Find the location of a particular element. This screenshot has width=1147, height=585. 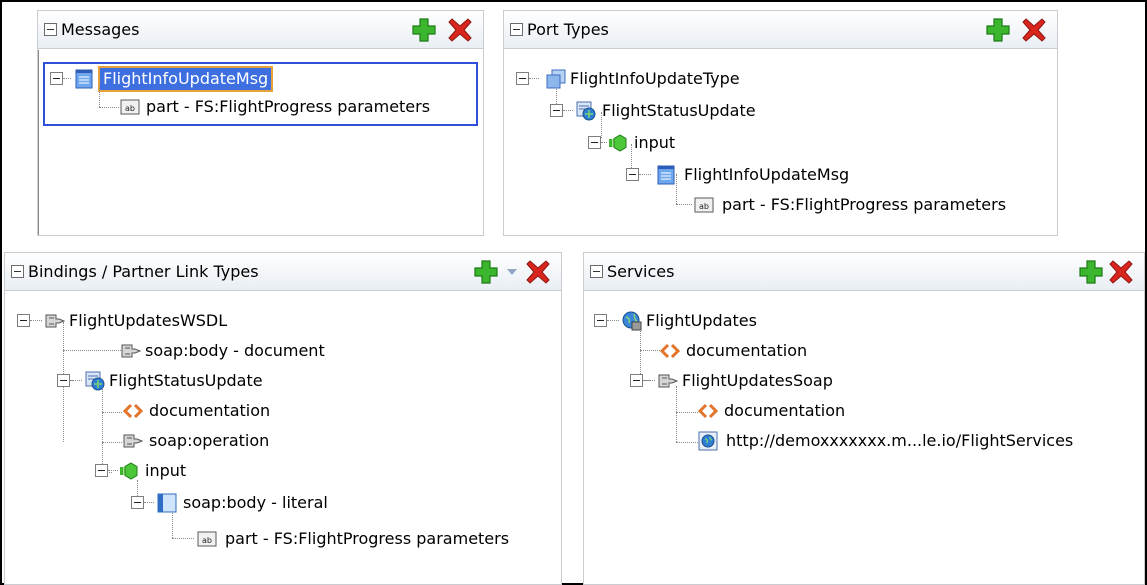

add-service-button is located at coordinates (1091, 272).